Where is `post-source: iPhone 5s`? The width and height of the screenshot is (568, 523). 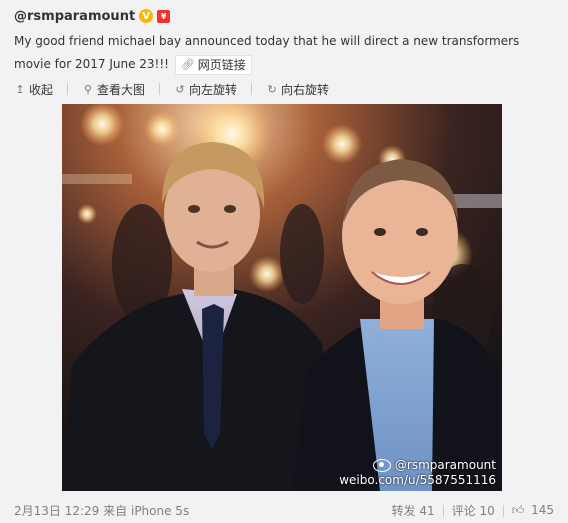
post-source: iPhone 5s is located at coordinates (160, 511).